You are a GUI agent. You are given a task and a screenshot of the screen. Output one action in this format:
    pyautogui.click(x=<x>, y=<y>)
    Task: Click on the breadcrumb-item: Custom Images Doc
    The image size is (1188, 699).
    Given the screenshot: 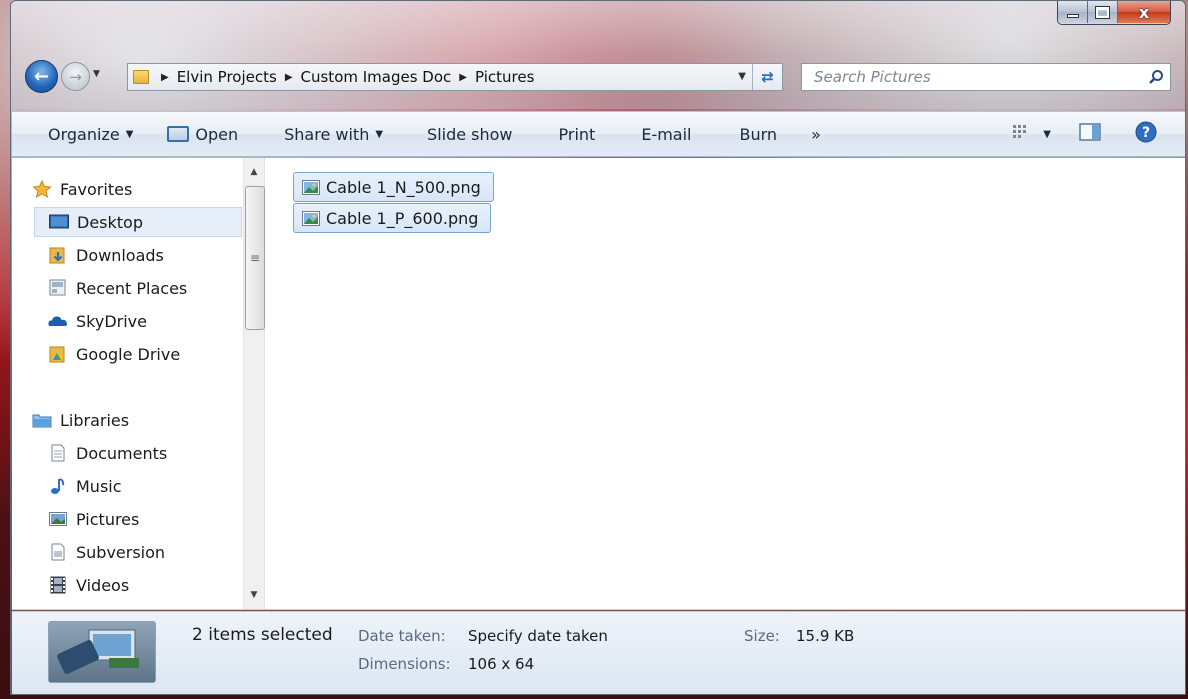 What is the action you would take?
    pyautogui.click(x=376, y=77)
    